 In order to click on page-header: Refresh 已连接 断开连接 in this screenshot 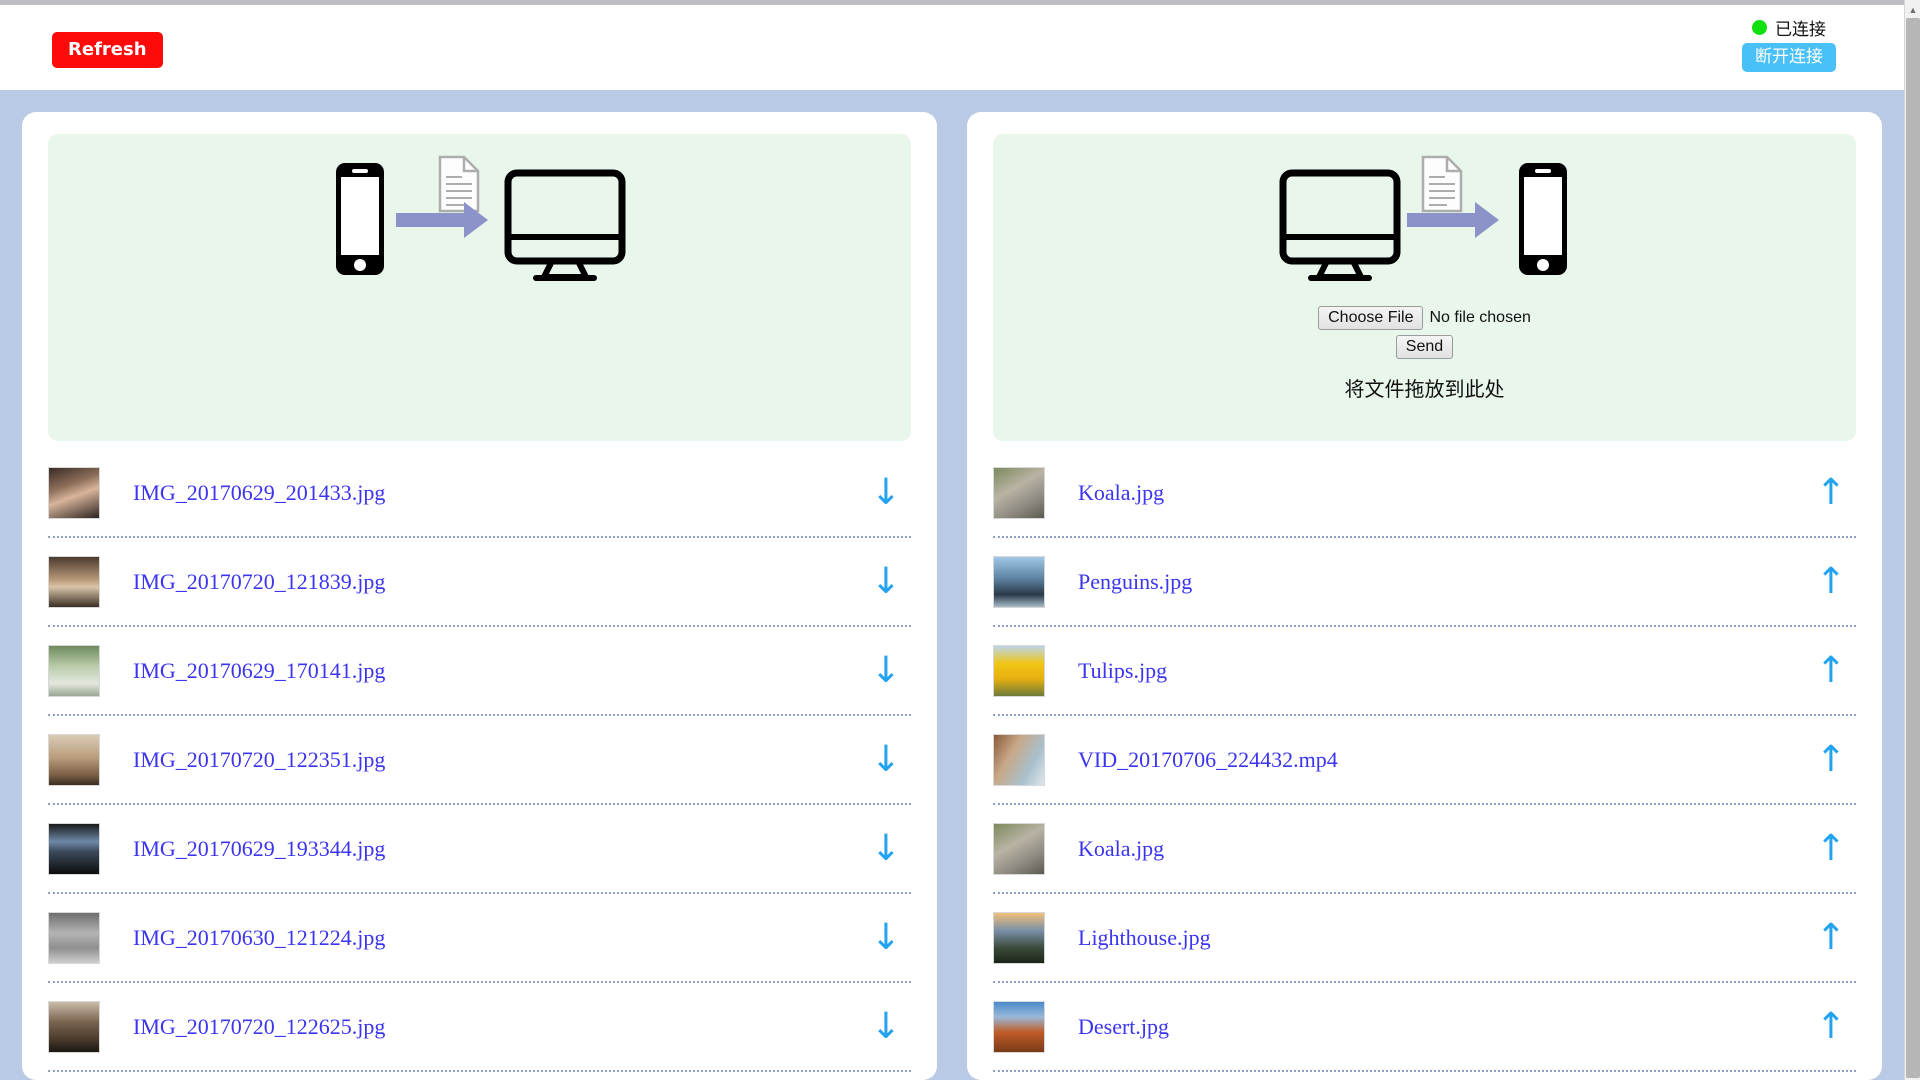, I will do `click(952, 47)`.